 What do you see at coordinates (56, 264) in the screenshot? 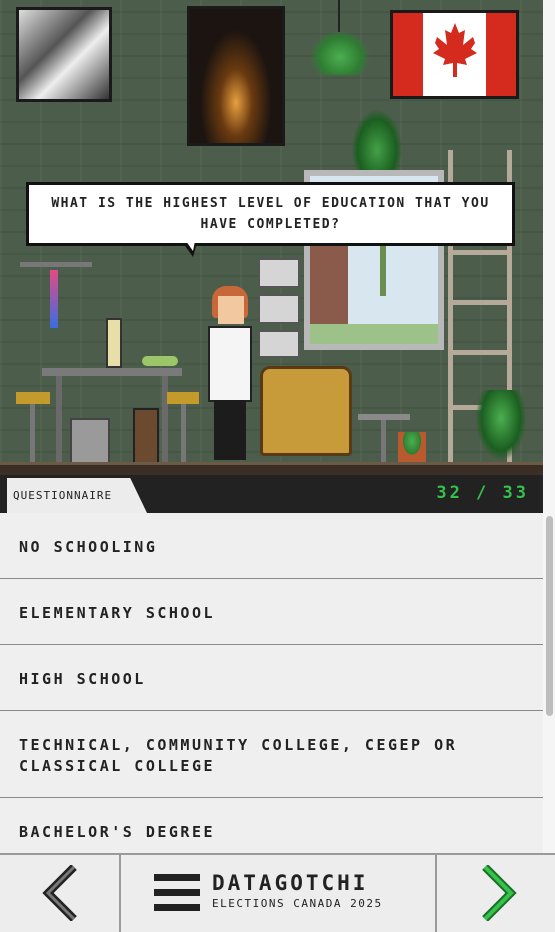
I see `coat-rack` at bounding box center [56, 264].